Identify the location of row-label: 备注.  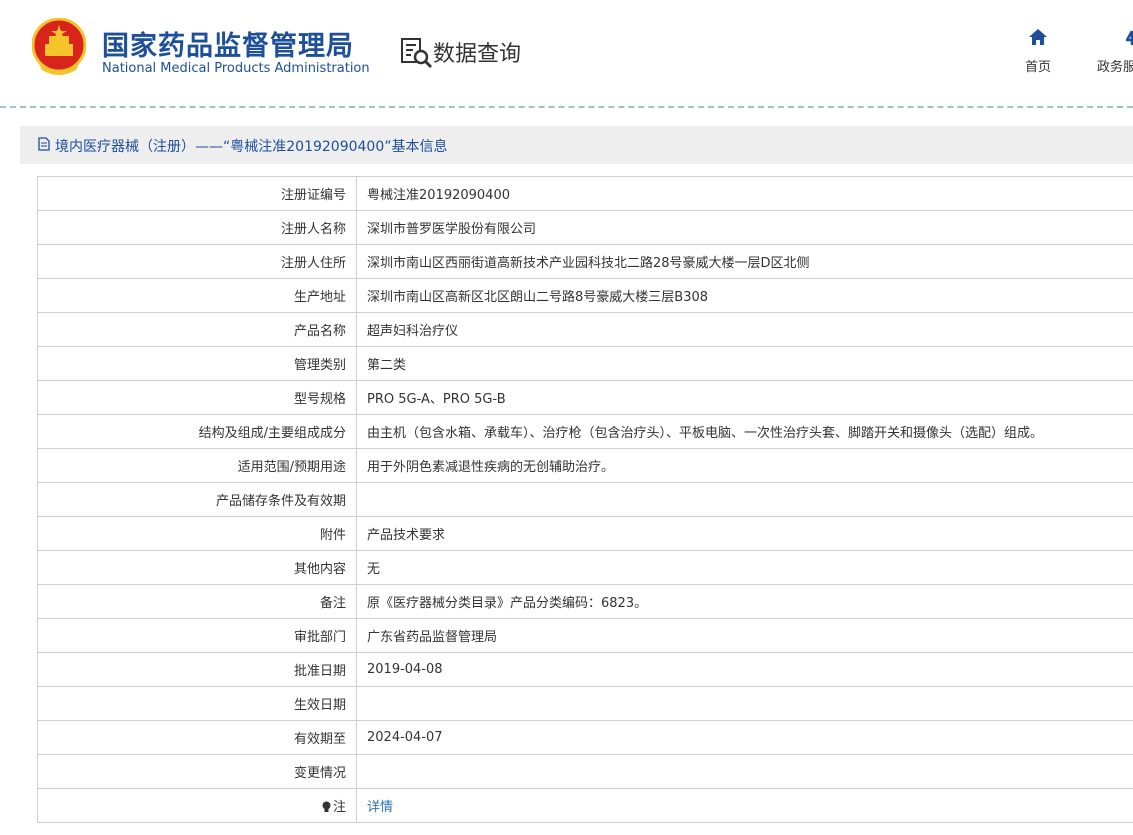
(197, 601).